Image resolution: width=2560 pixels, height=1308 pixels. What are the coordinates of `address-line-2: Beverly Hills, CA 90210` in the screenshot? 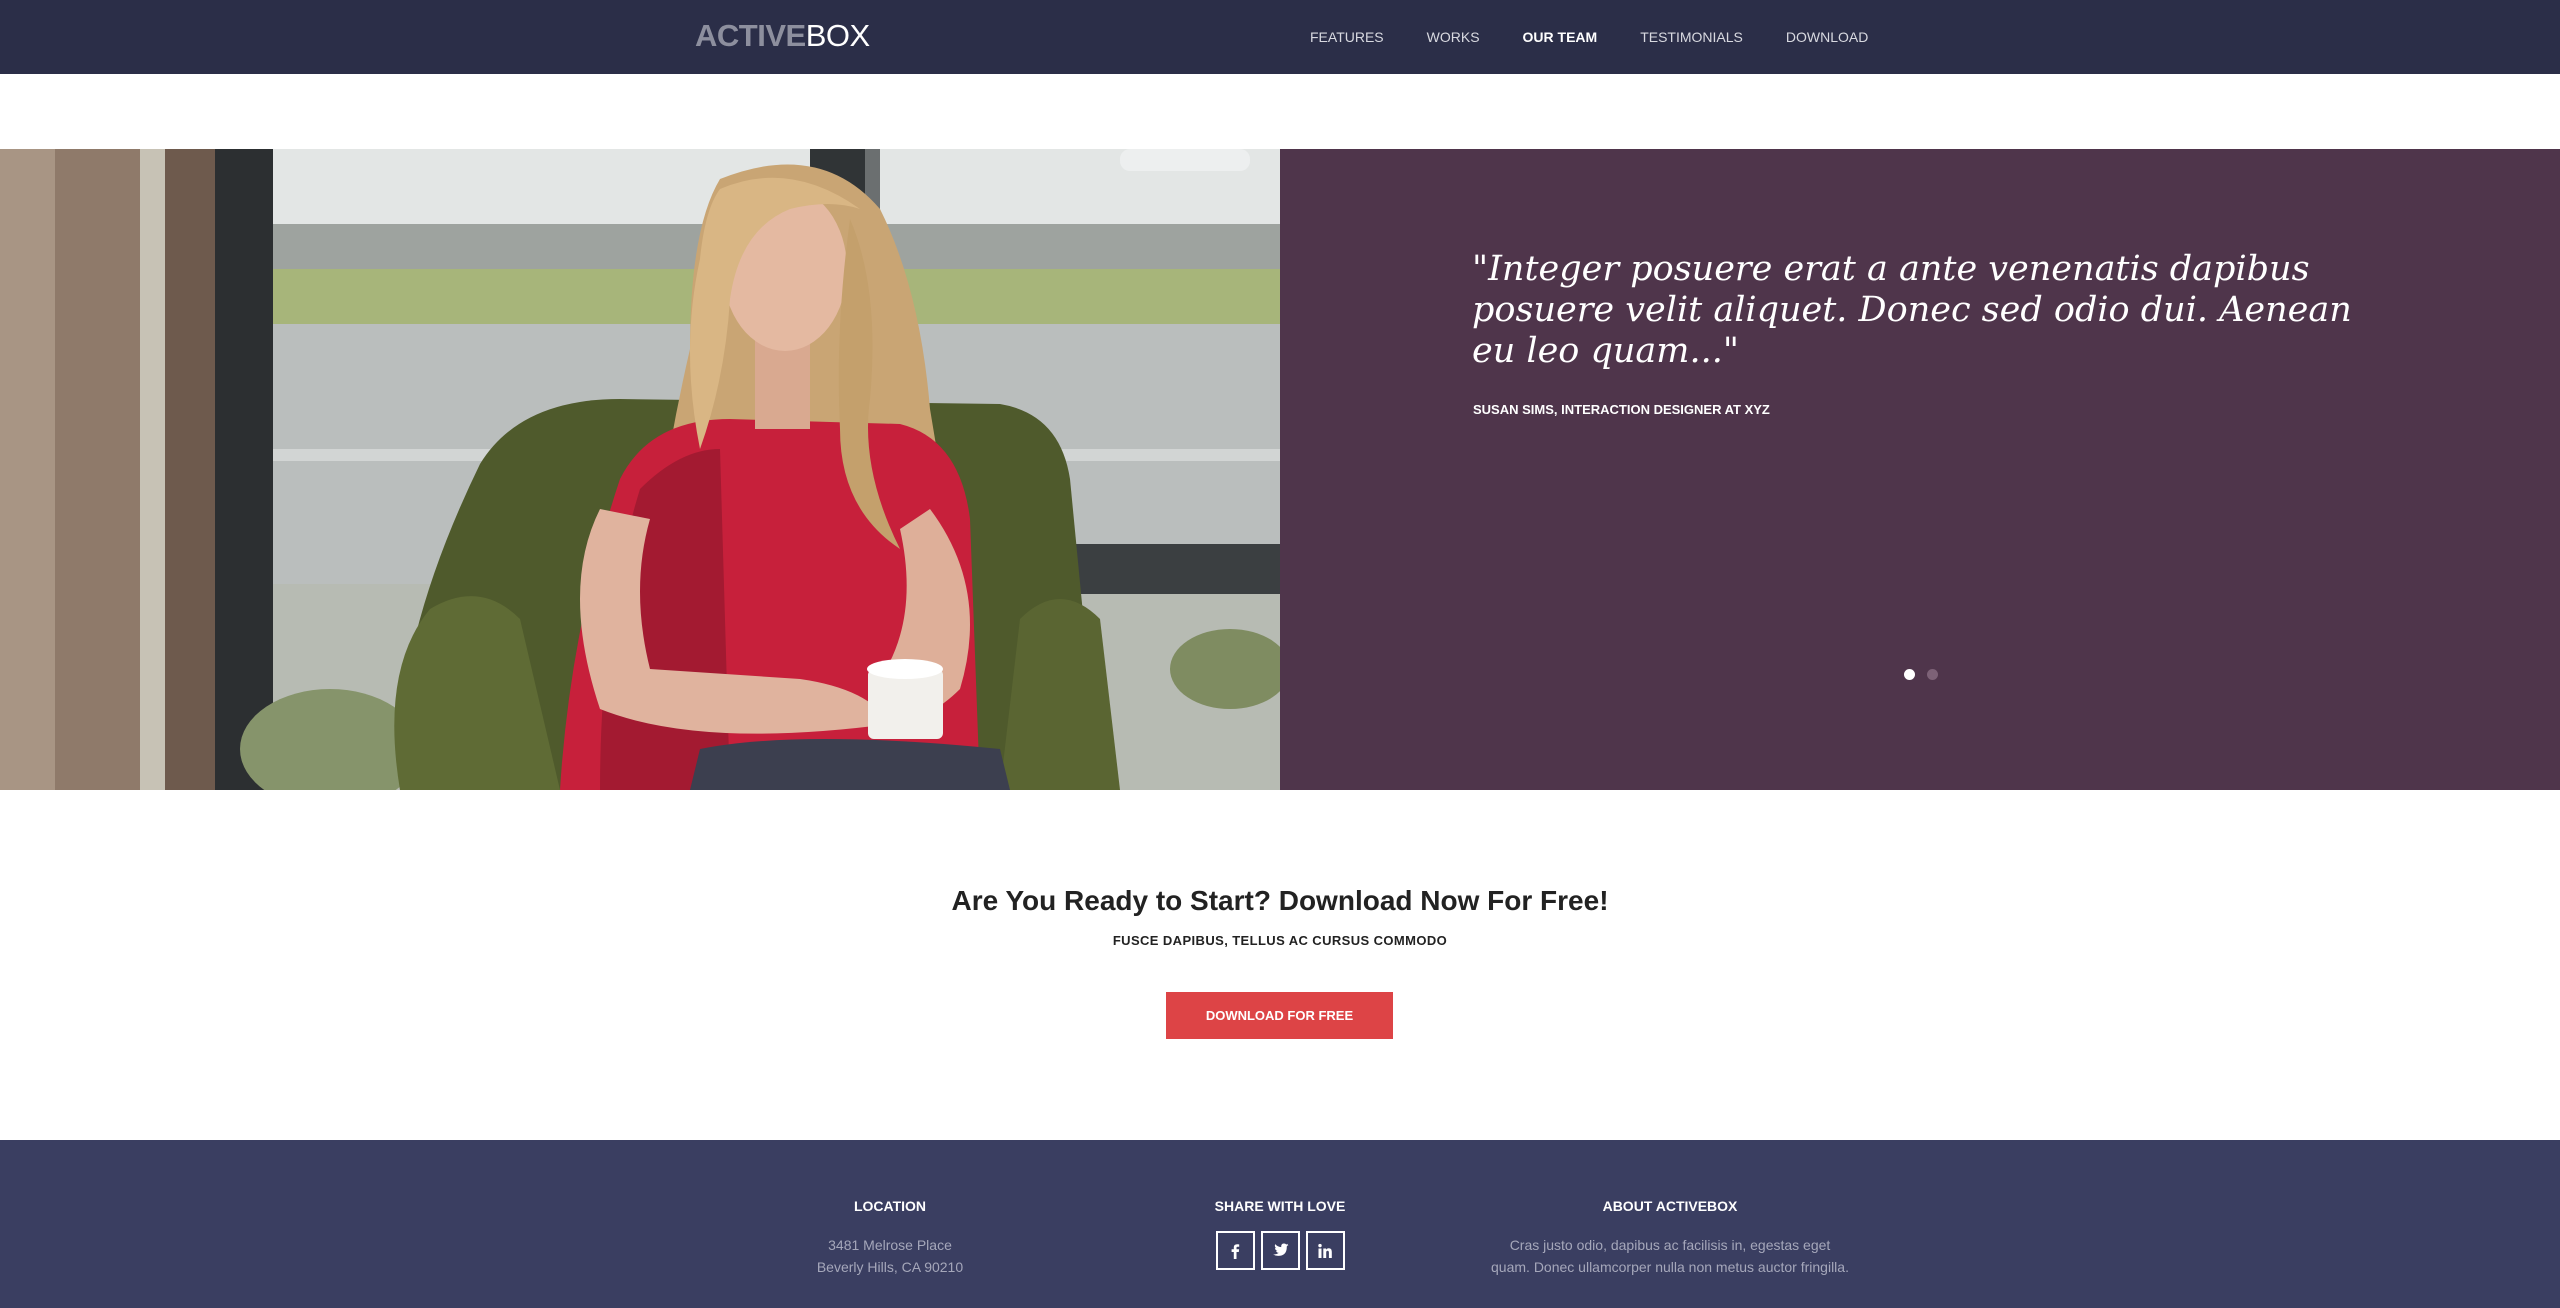 It's located at (890, 1267).